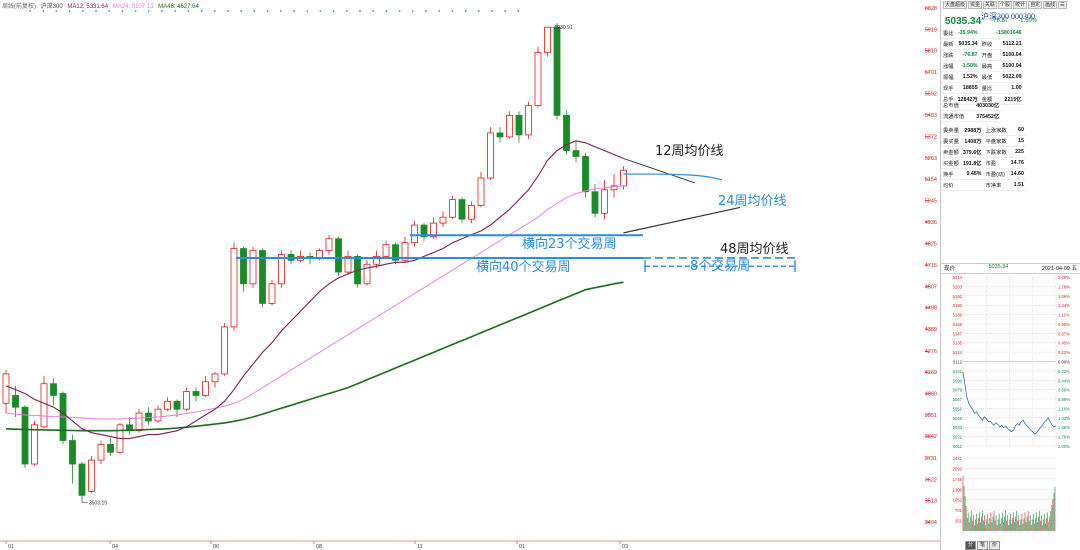 The width and height of the screenshot is (1080, 550). Describe the element at coordinates (1062, 5) in the screenshot. I see `toolbar-button-7: ☰` at that location.